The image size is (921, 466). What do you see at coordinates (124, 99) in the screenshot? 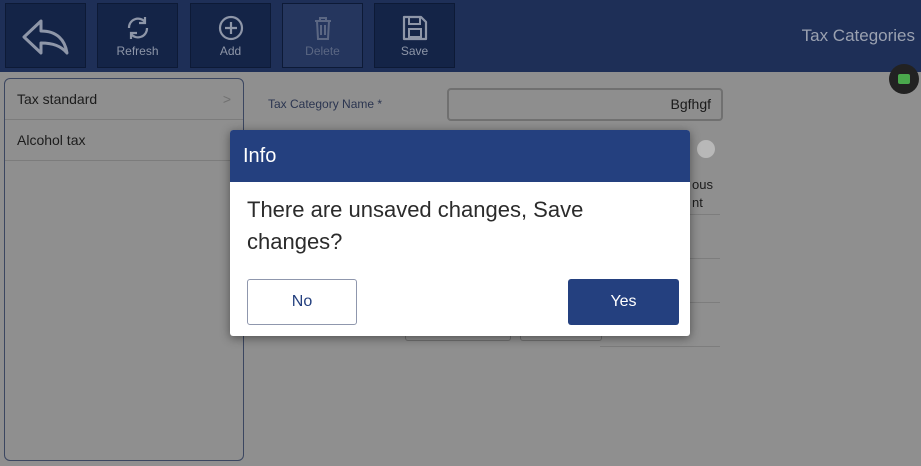
I see `list-item-tax-standard: Tax standard >` at bounding box center [124, 99].